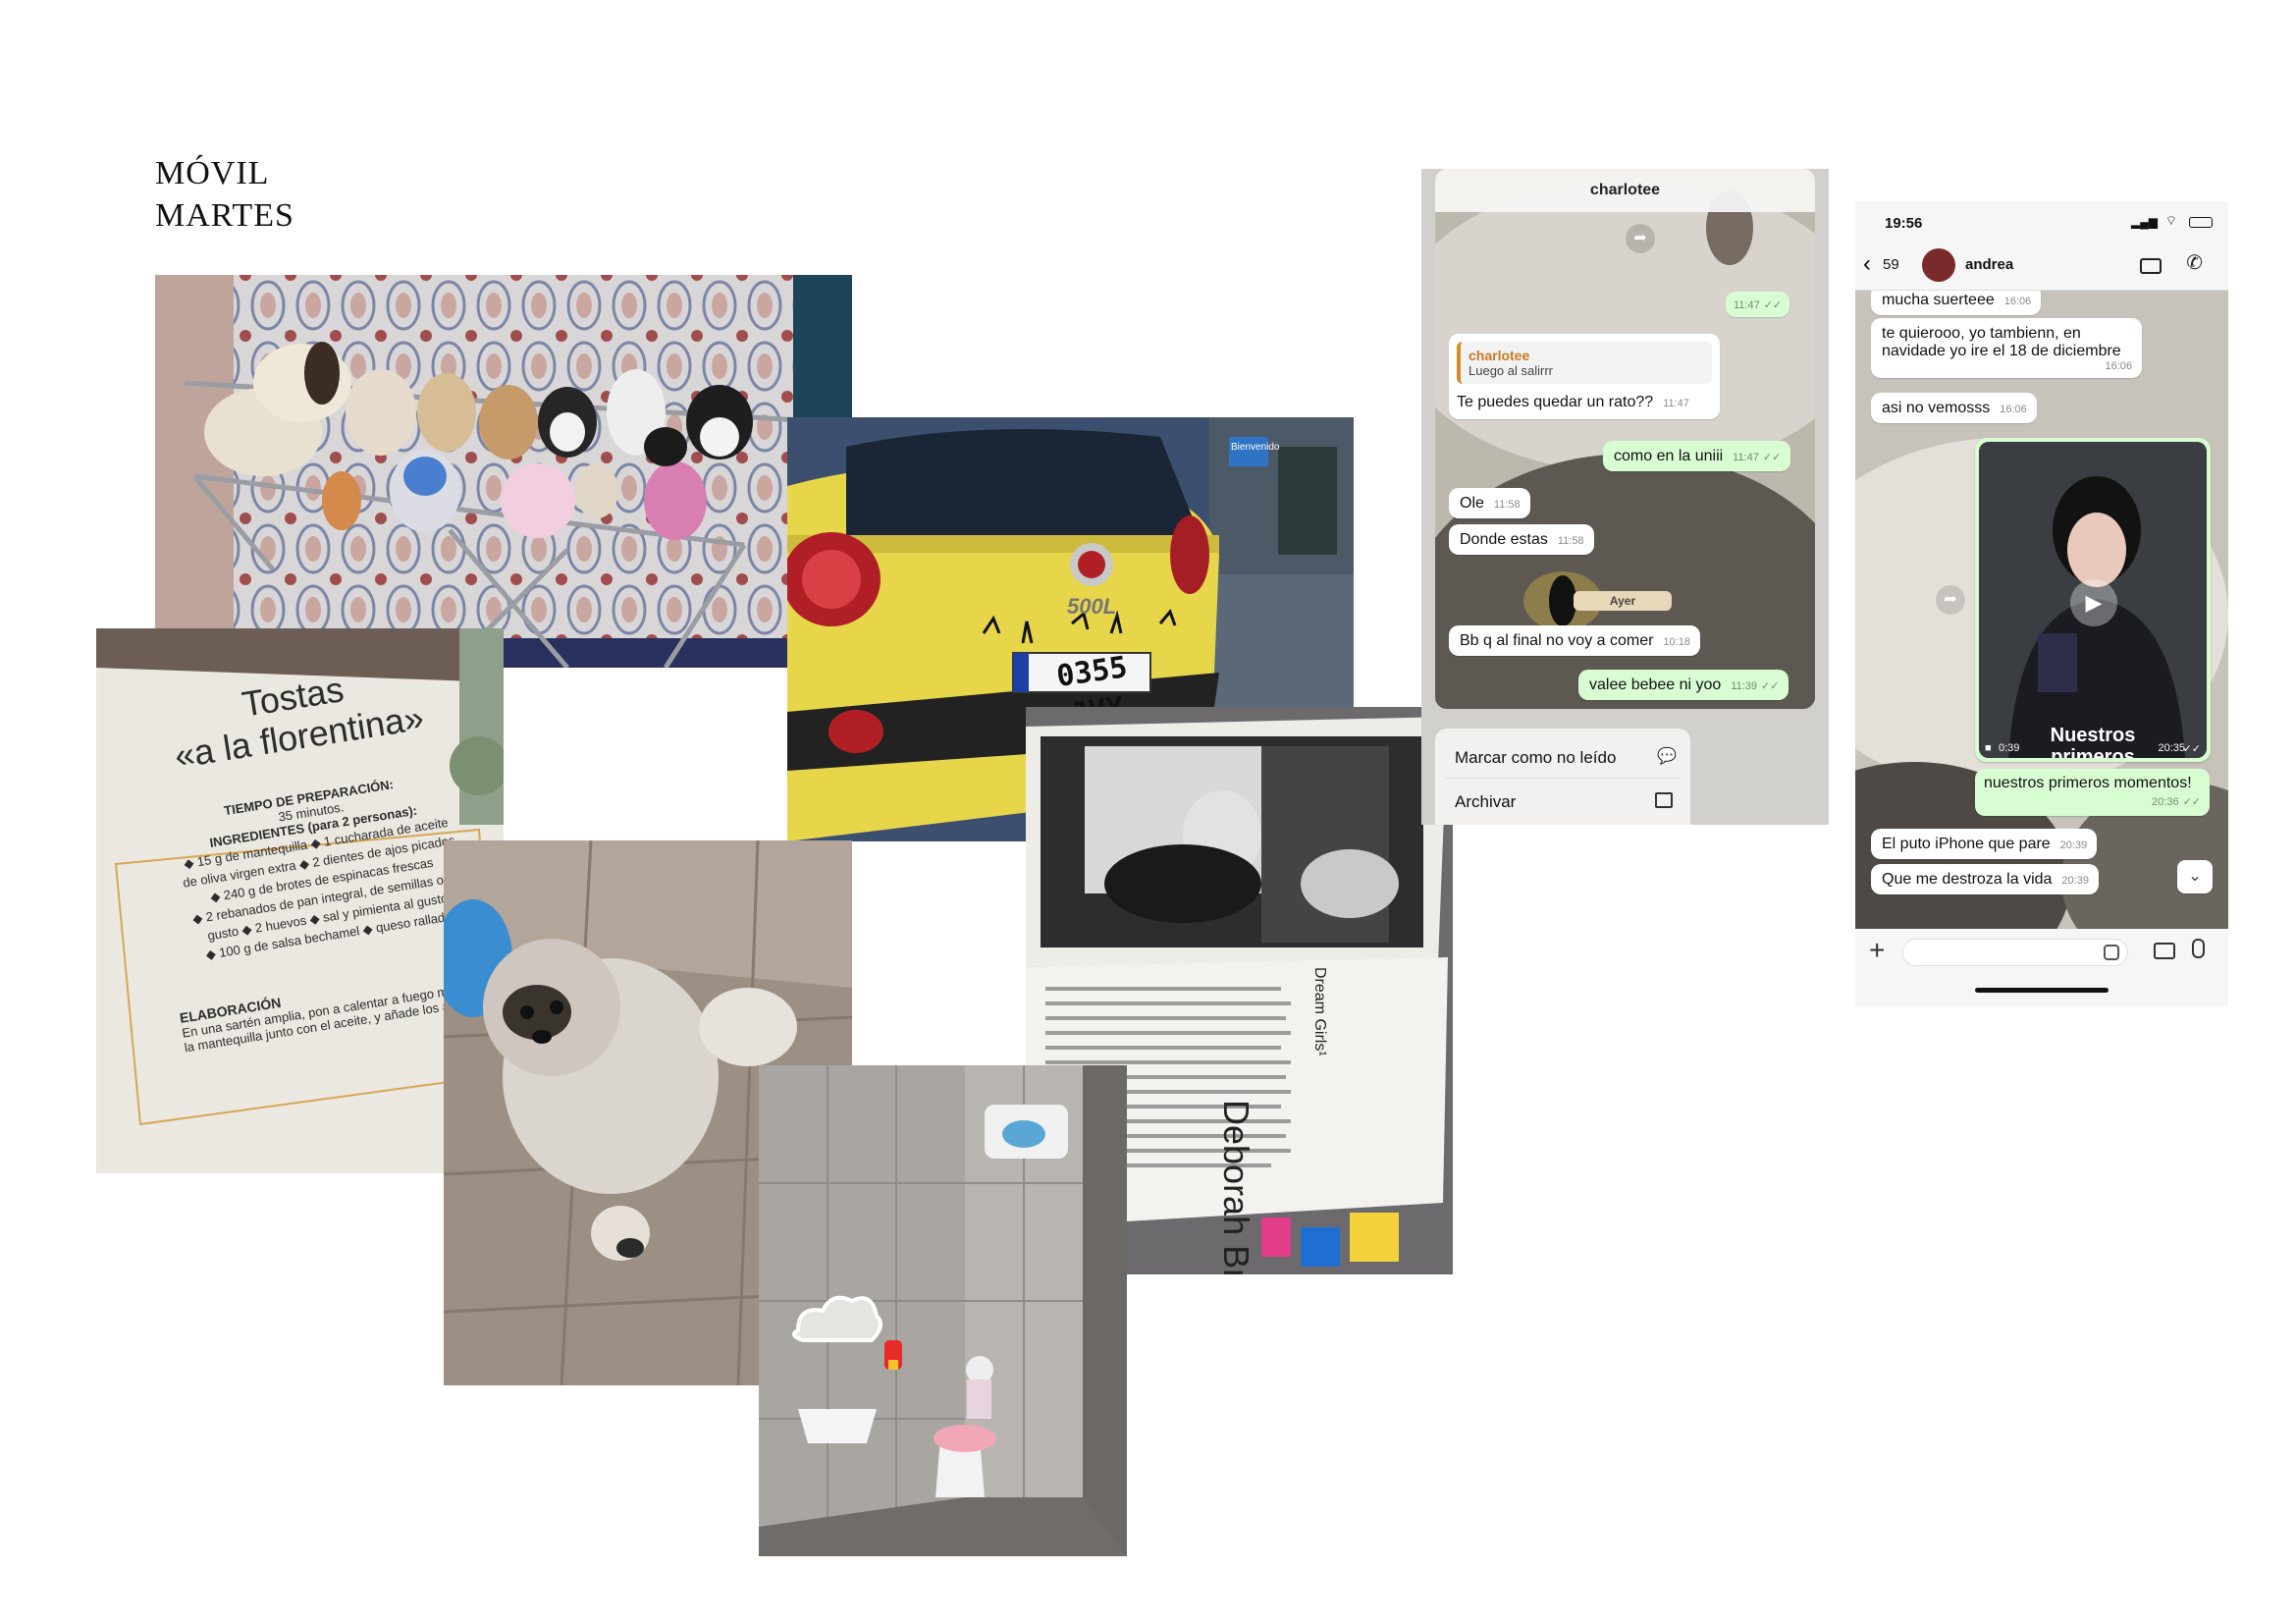  Describe the element at coordinates (2042, 967) in the screenshot. I see `composer-bar: +` at that location.